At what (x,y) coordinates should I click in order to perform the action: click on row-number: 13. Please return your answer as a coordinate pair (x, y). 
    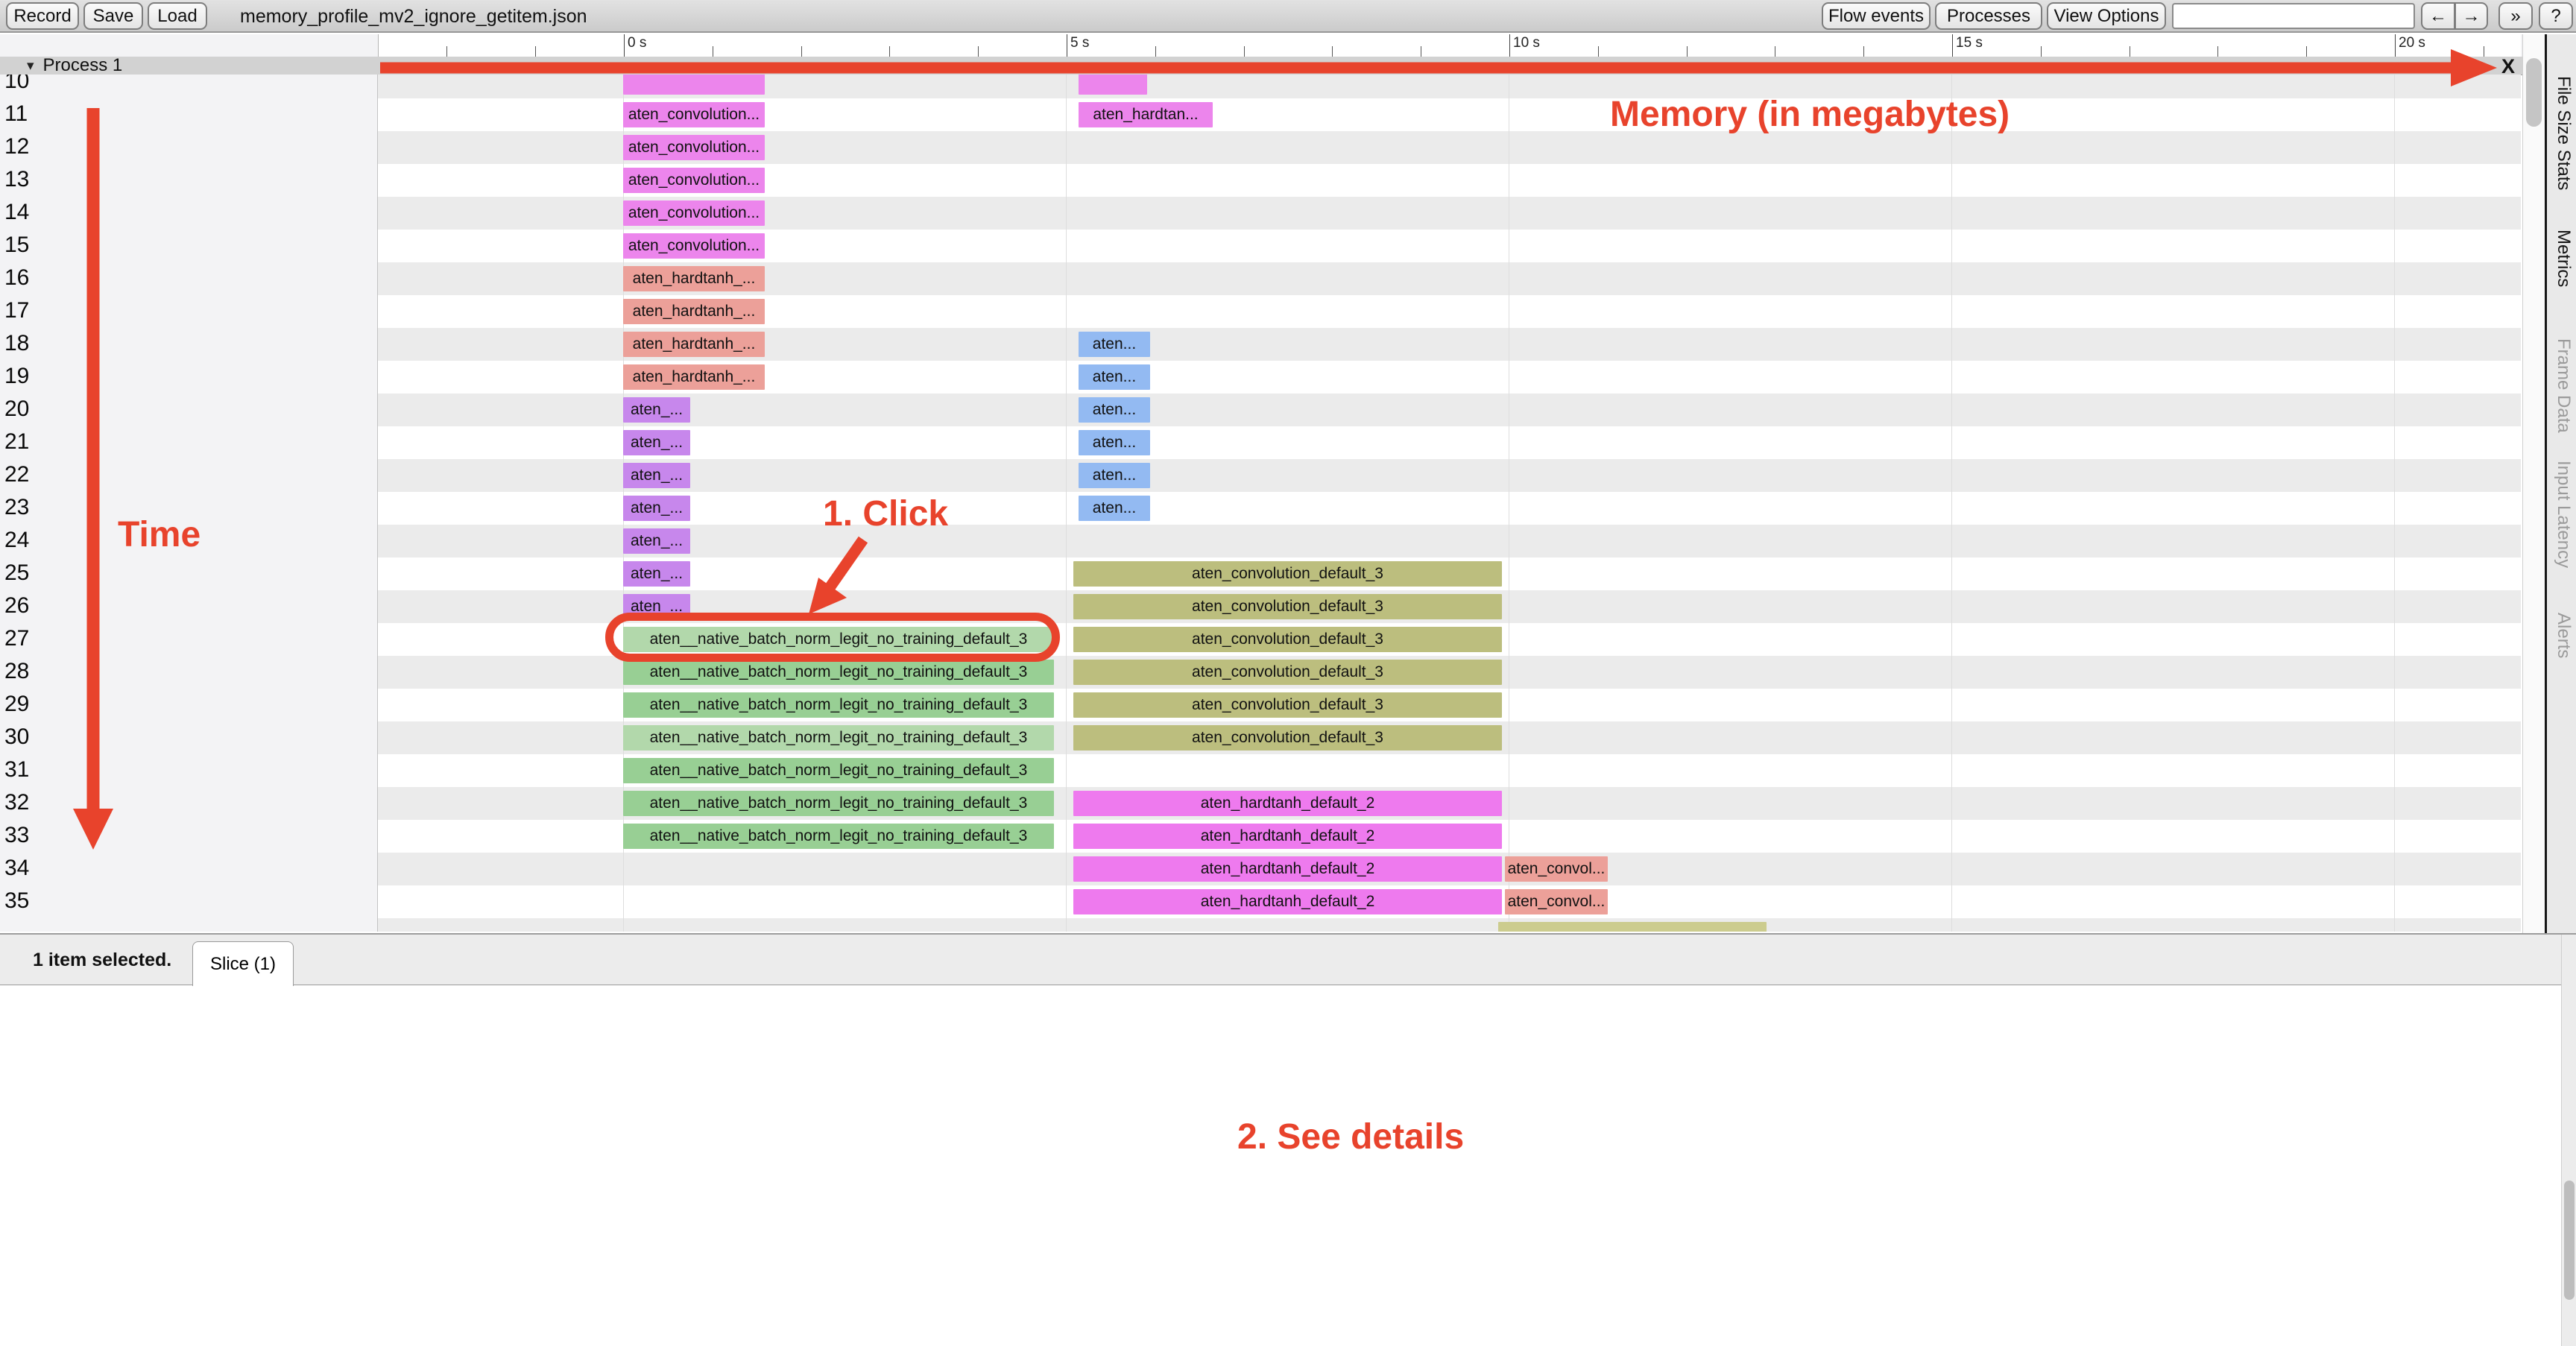
    Looking at the image, I should click on (17, 179).